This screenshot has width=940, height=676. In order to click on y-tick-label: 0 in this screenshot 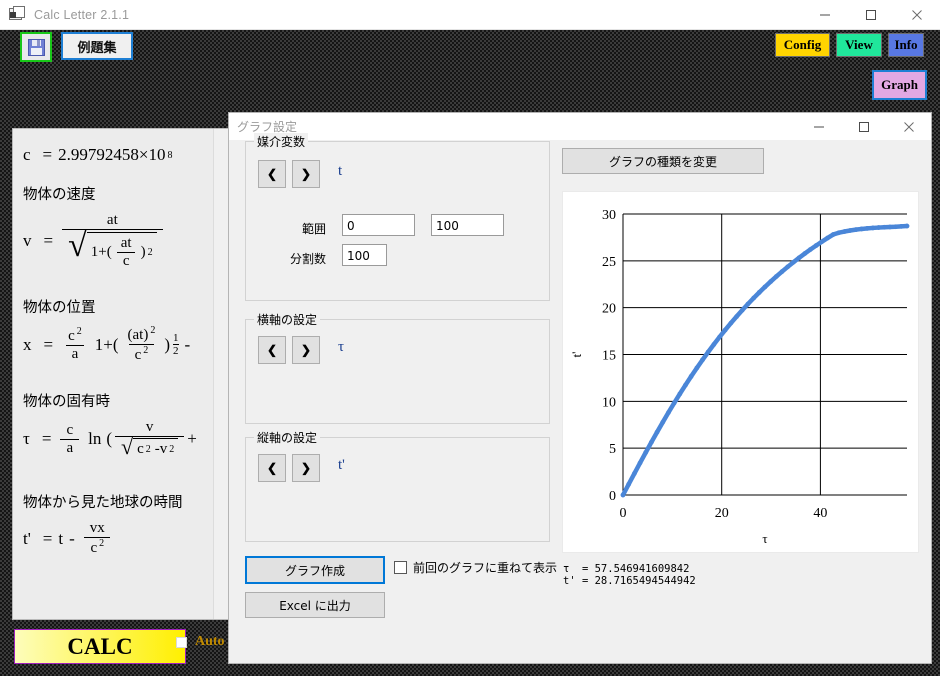, I will do `click(612, 496)`.